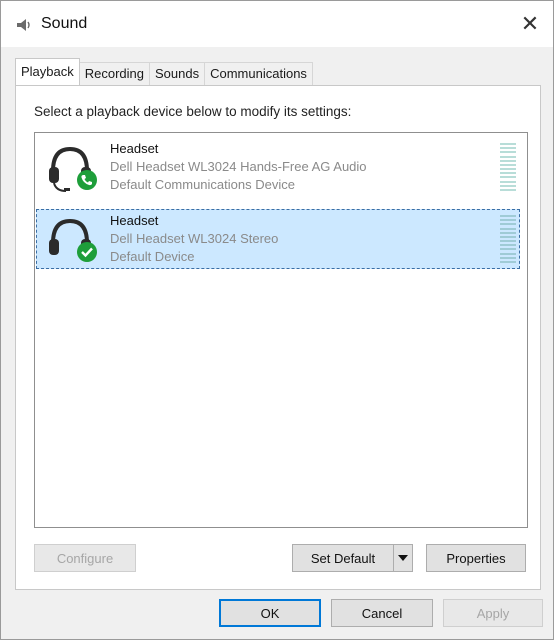  I want to click on close-icon: ✕, so click(530, 23).